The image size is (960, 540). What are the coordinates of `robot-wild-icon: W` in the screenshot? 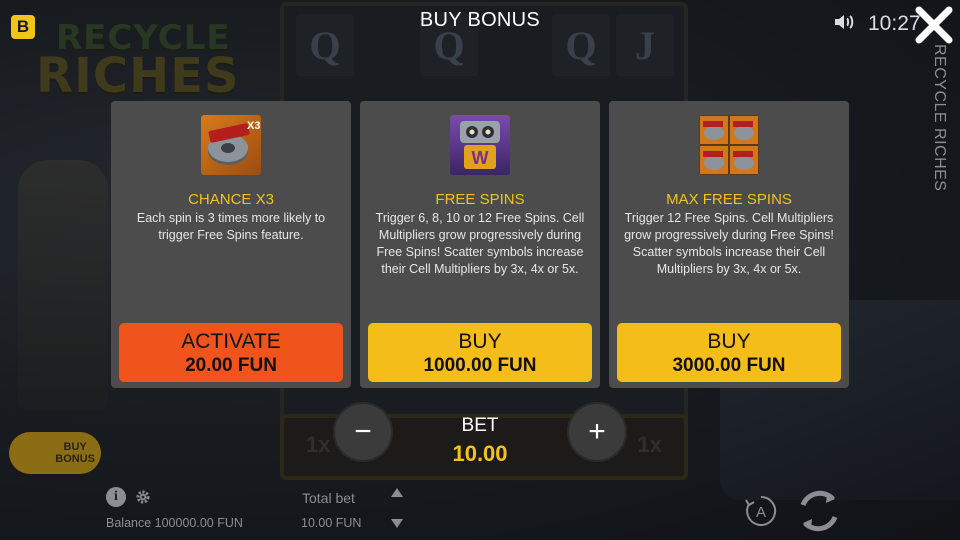 It's located at (480, 145).